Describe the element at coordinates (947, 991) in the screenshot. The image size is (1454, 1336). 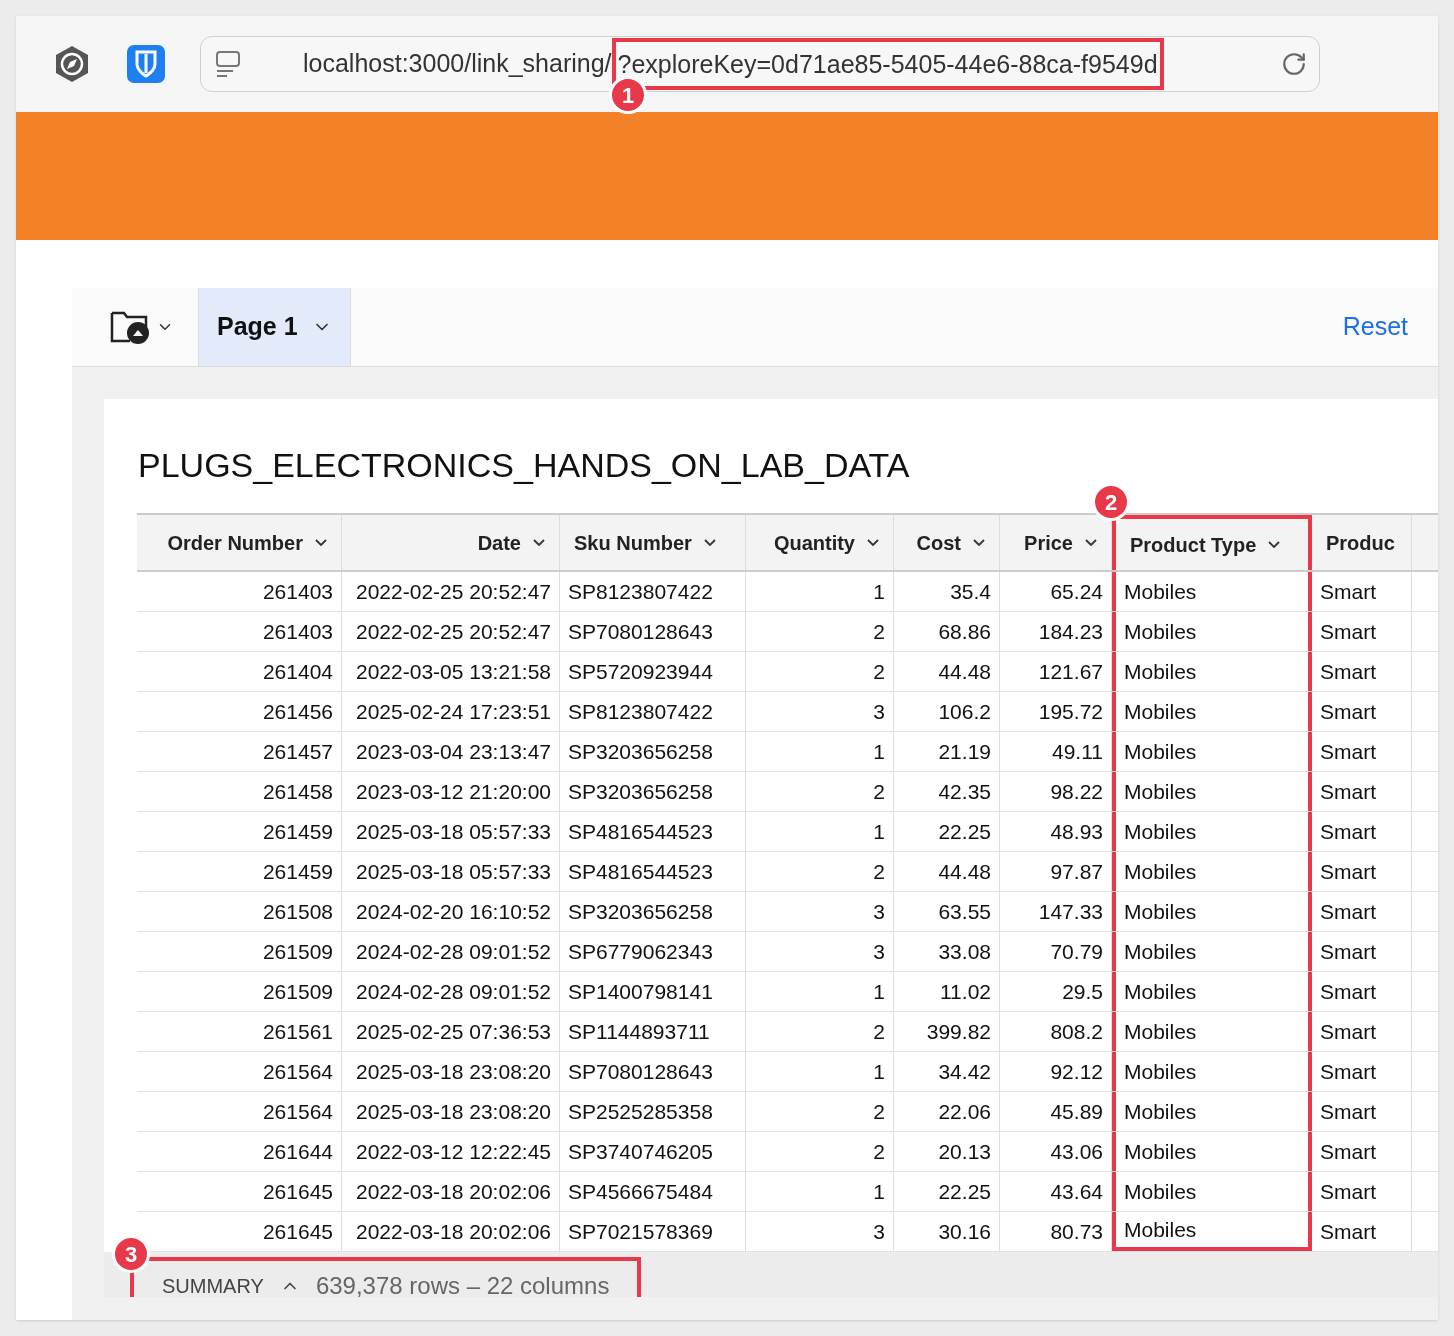
I see `table-cell: 11.02` at that location.